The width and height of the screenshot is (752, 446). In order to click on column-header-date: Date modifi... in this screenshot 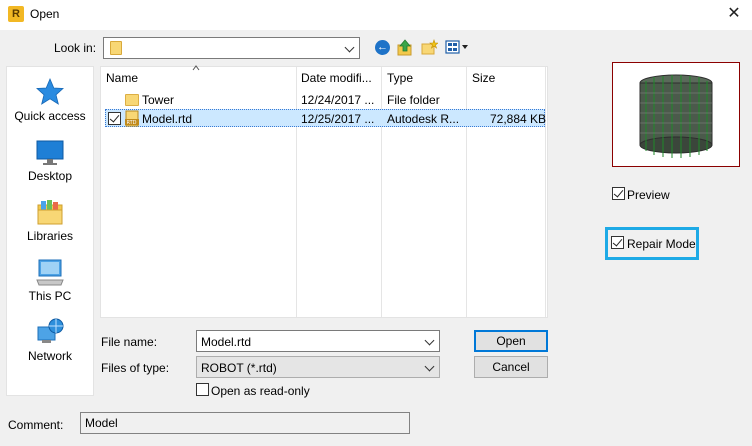, I will do `click(336, 78)`.